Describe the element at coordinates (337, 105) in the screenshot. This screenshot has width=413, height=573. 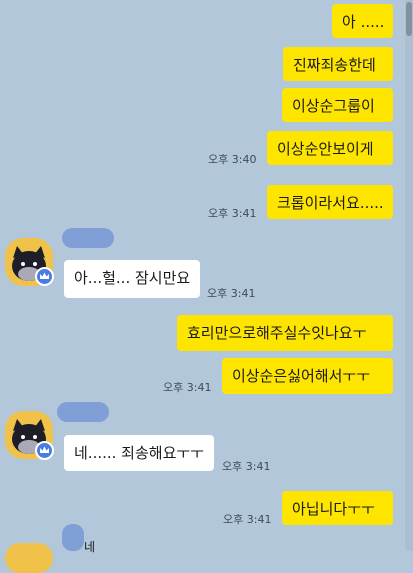
I see `my-message-bubble: 이상순그룹이` at that location.